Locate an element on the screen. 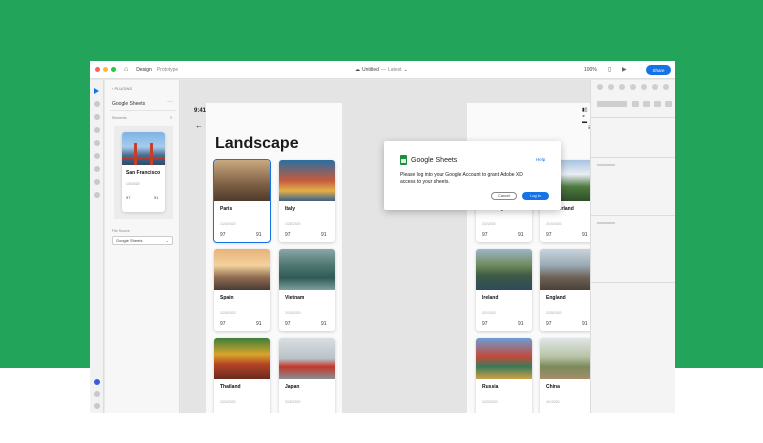 The height and width of the screenshot is (443, 763). bridge-tower-left is located at coordinates (135, 154).